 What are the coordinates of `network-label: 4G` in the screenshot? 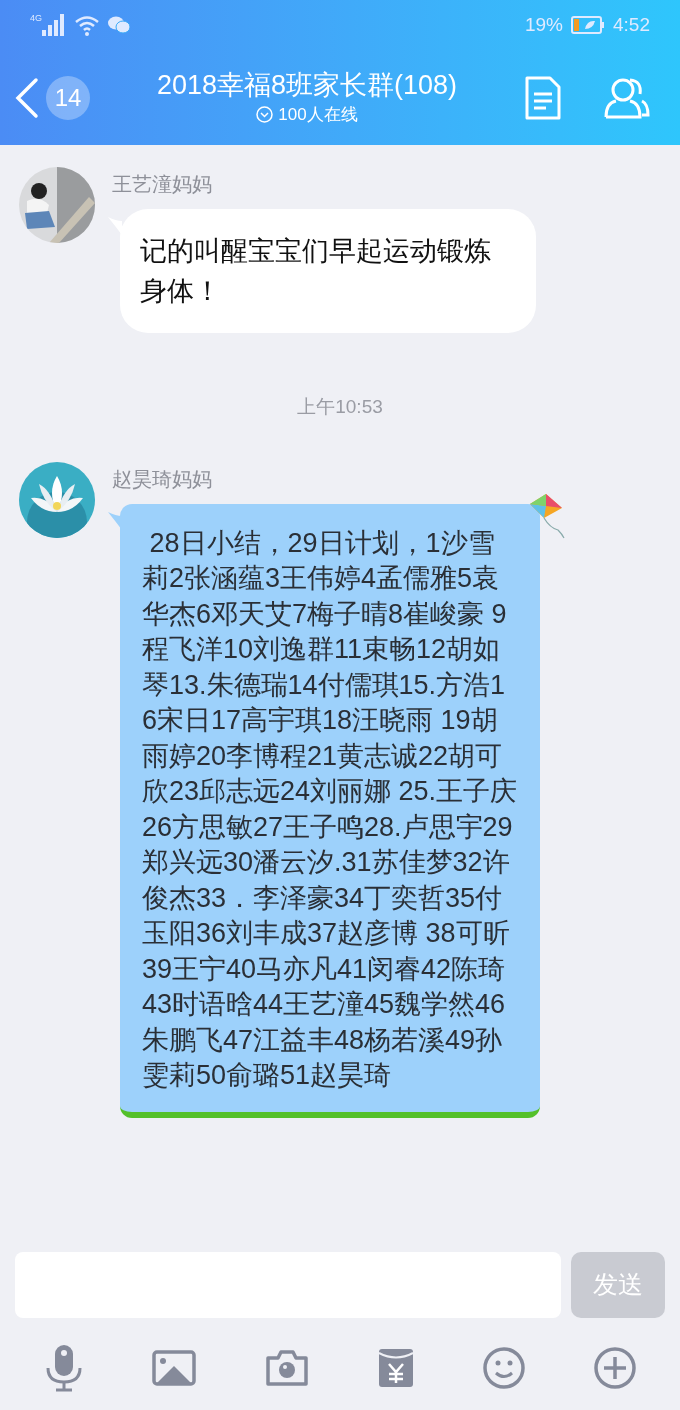 It's located at (36, 18).